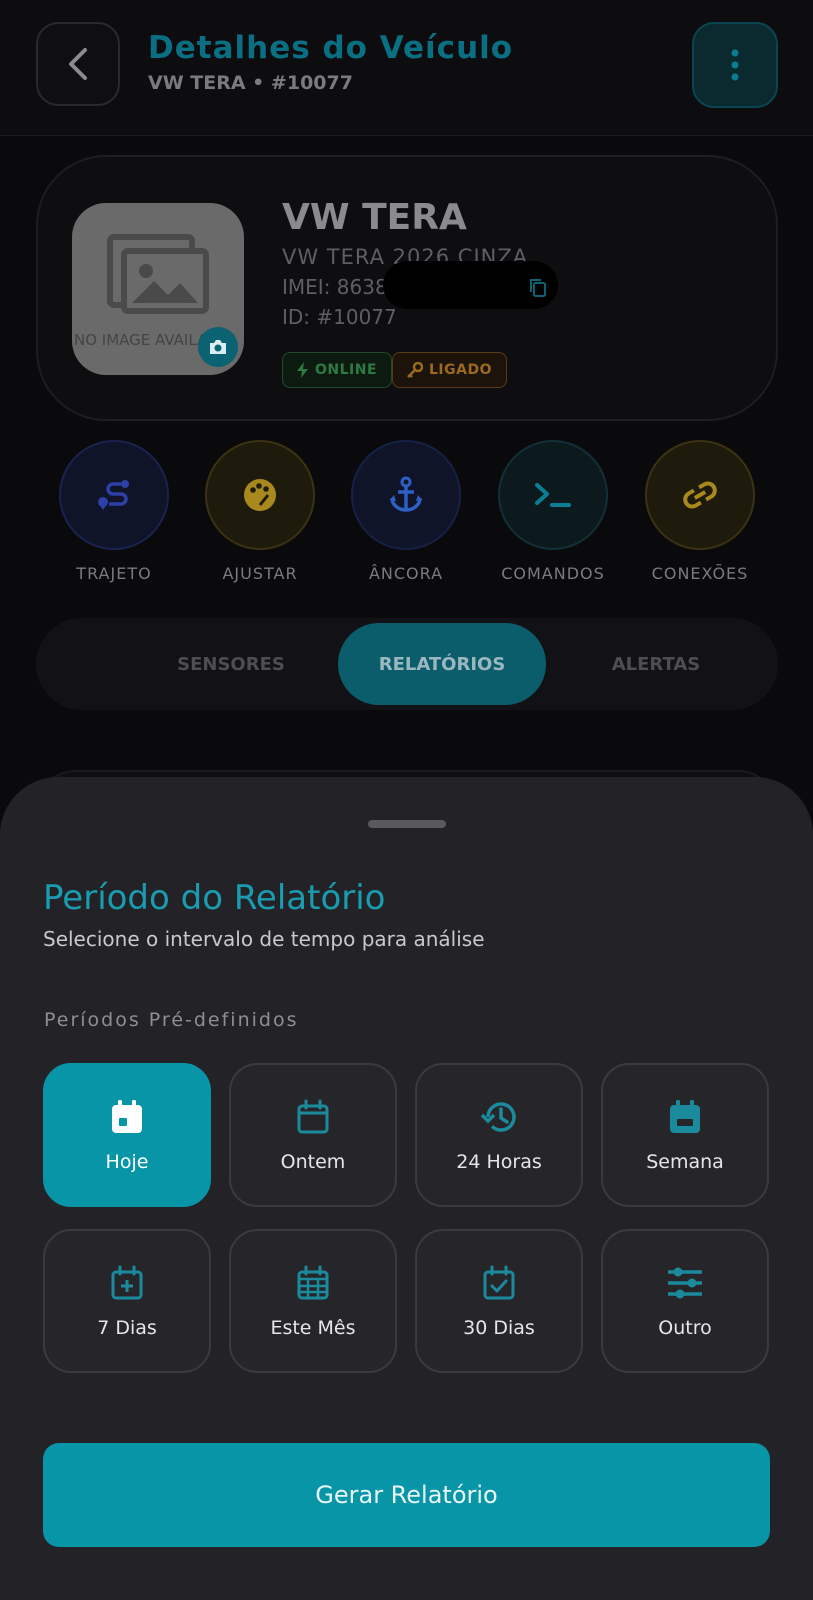 The image size is (813, 1600). Describe the element at coordinates (407, 824) in the screenshot. I see `sheet-drag-handle` at that location.